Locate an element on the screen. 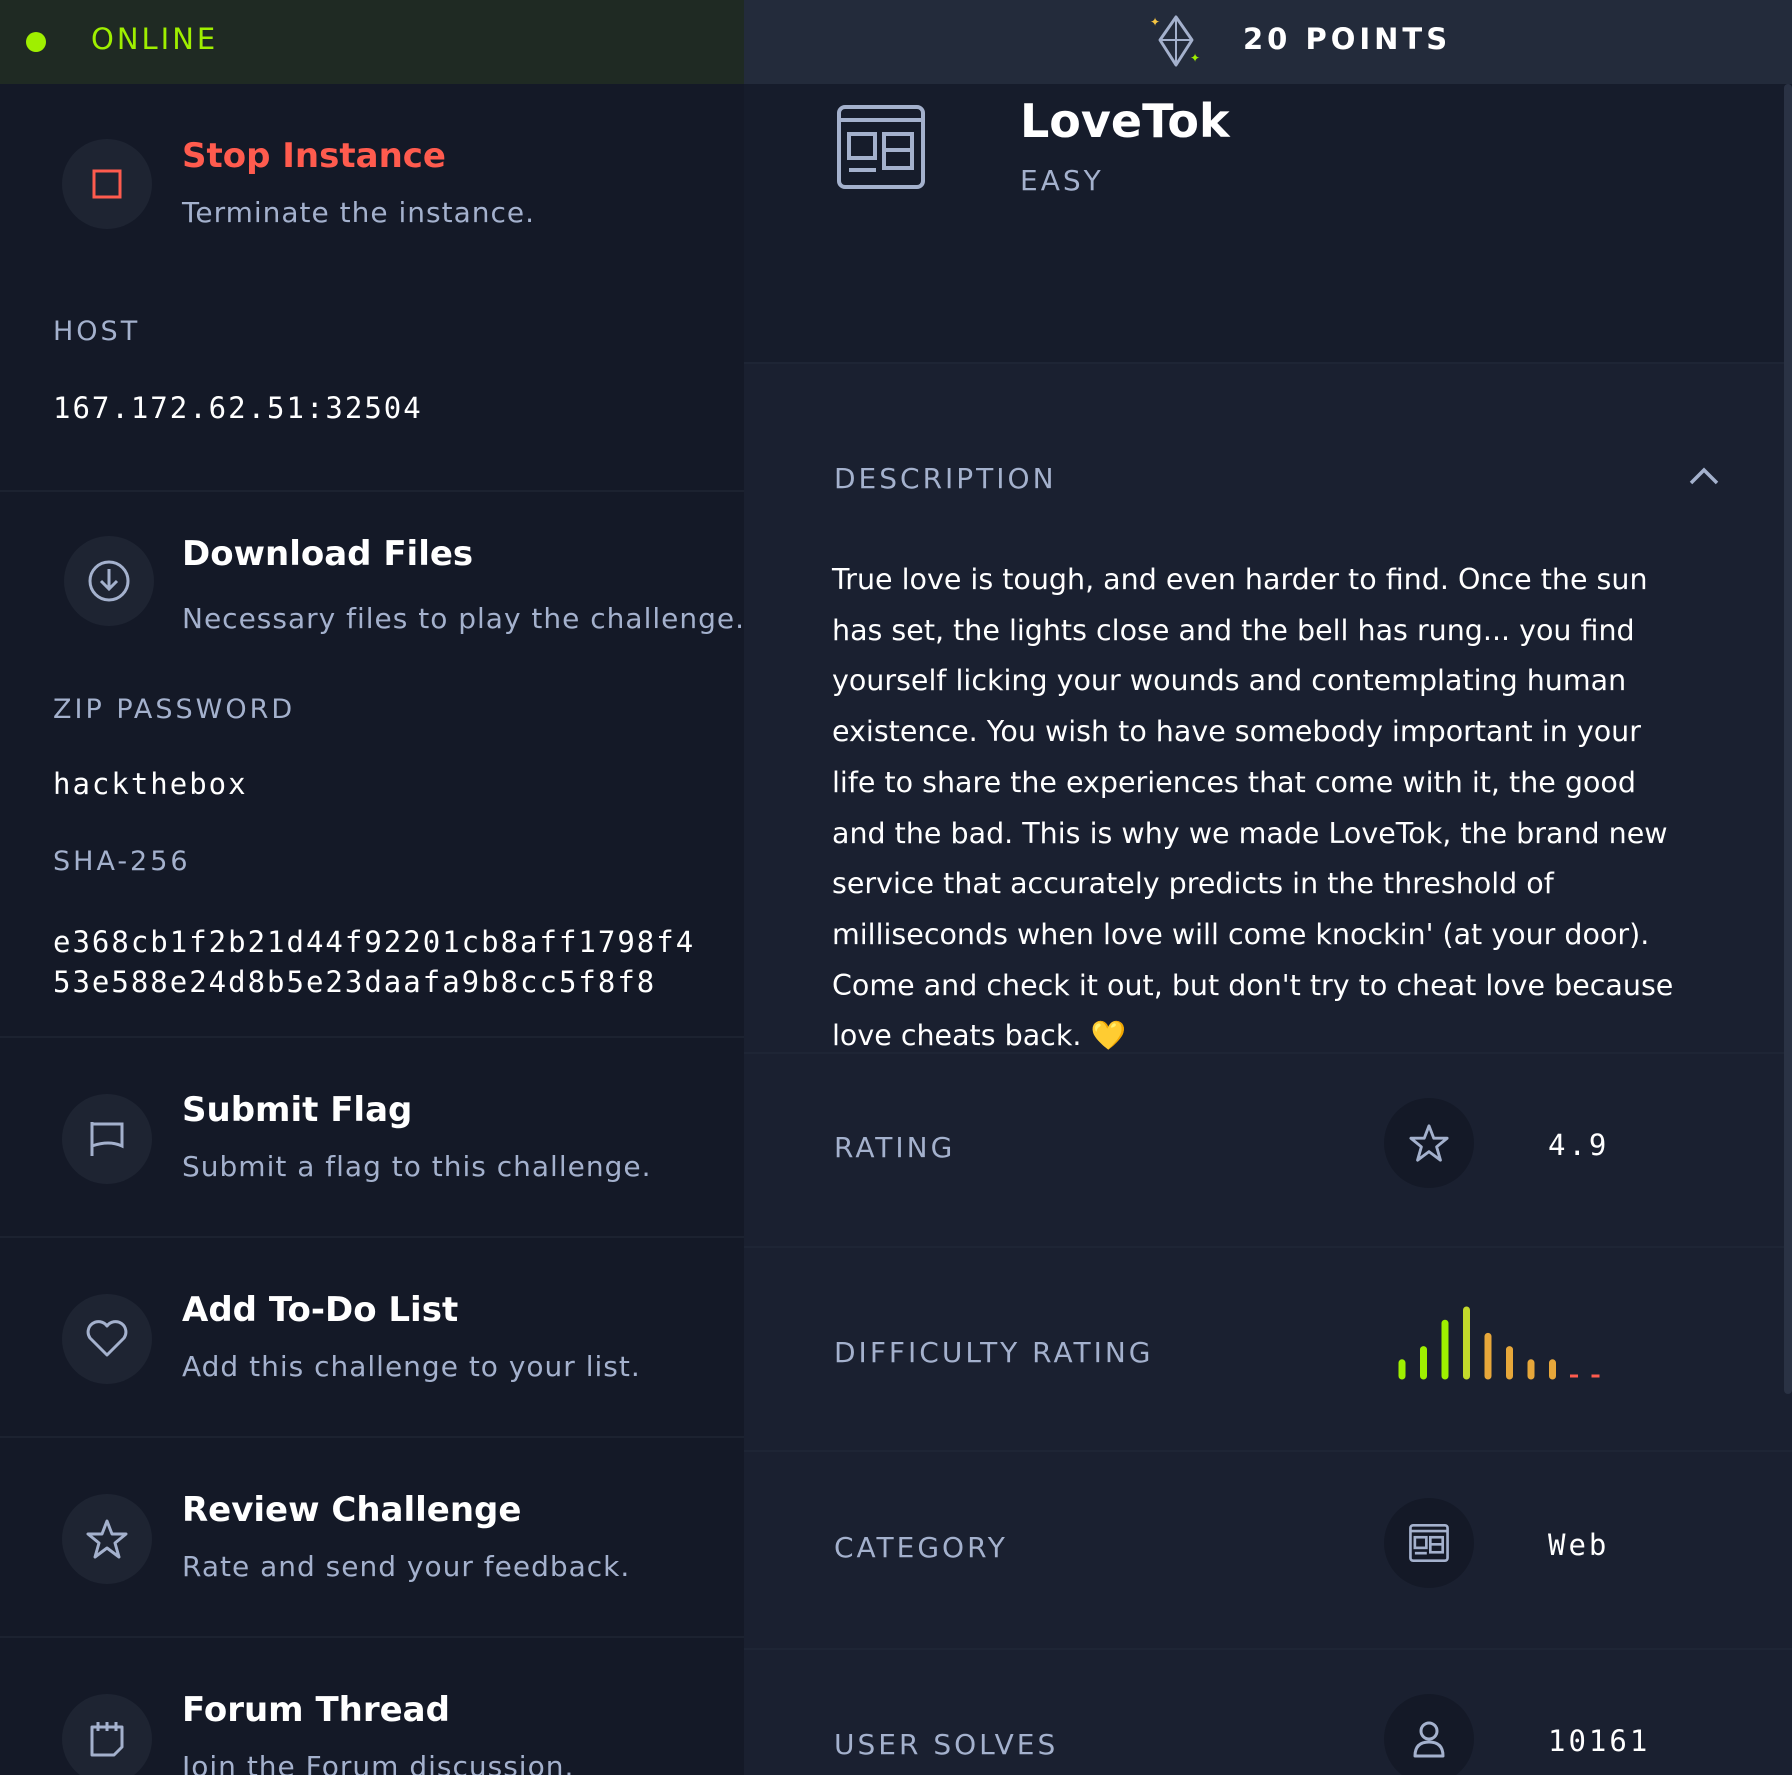 This screenshot has width=1792, height=1775. add-todo-subtitle: Add this challenge to your list. is located at coordinates (411, 1366).